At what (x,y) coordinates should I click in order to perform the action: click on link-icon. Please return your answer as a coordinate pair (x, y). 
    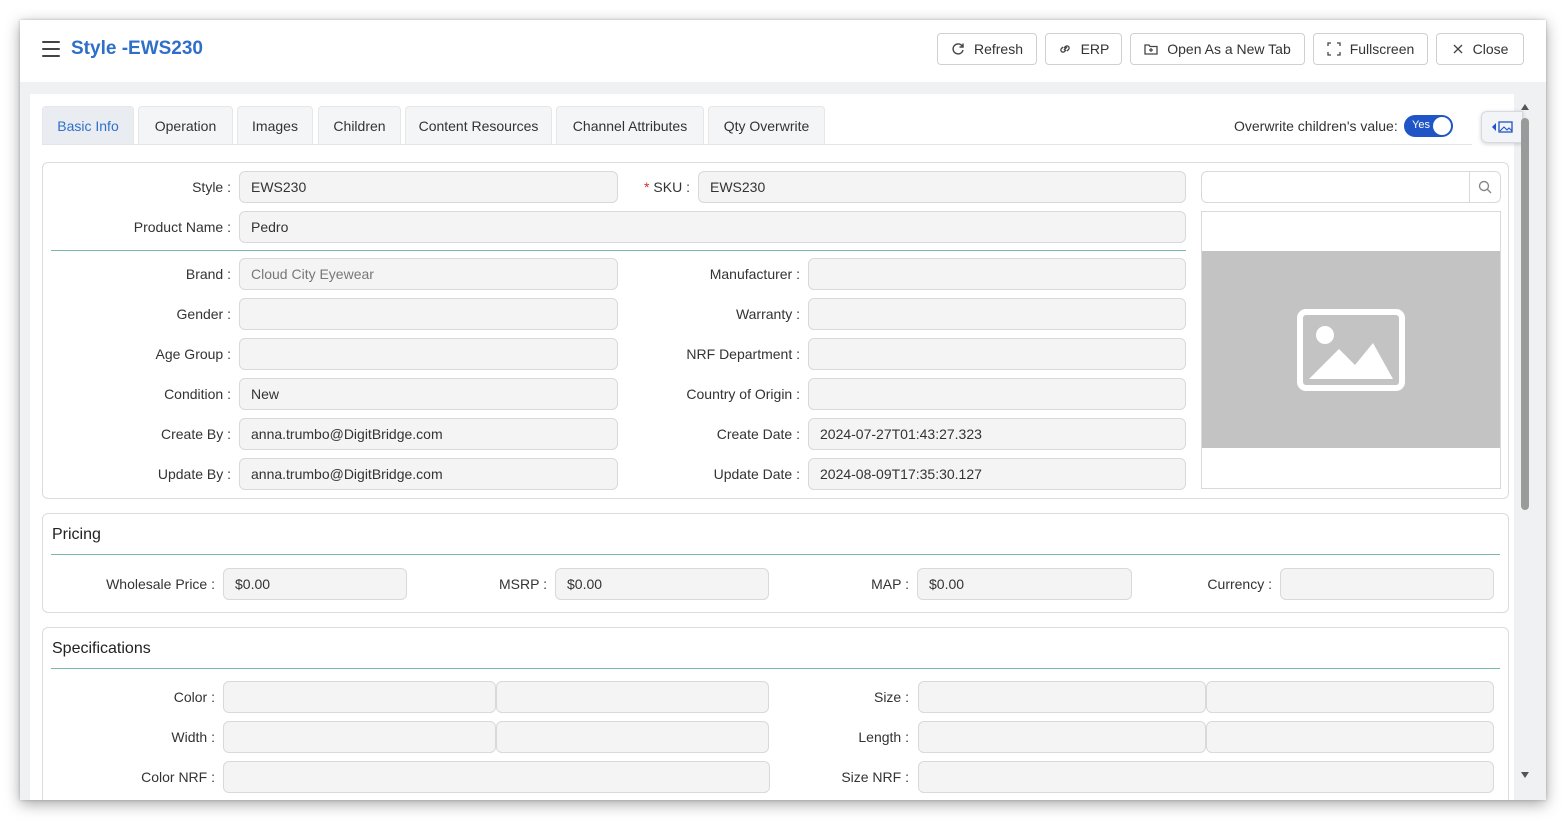
    Looking at the image, I should click on (1064, 49).